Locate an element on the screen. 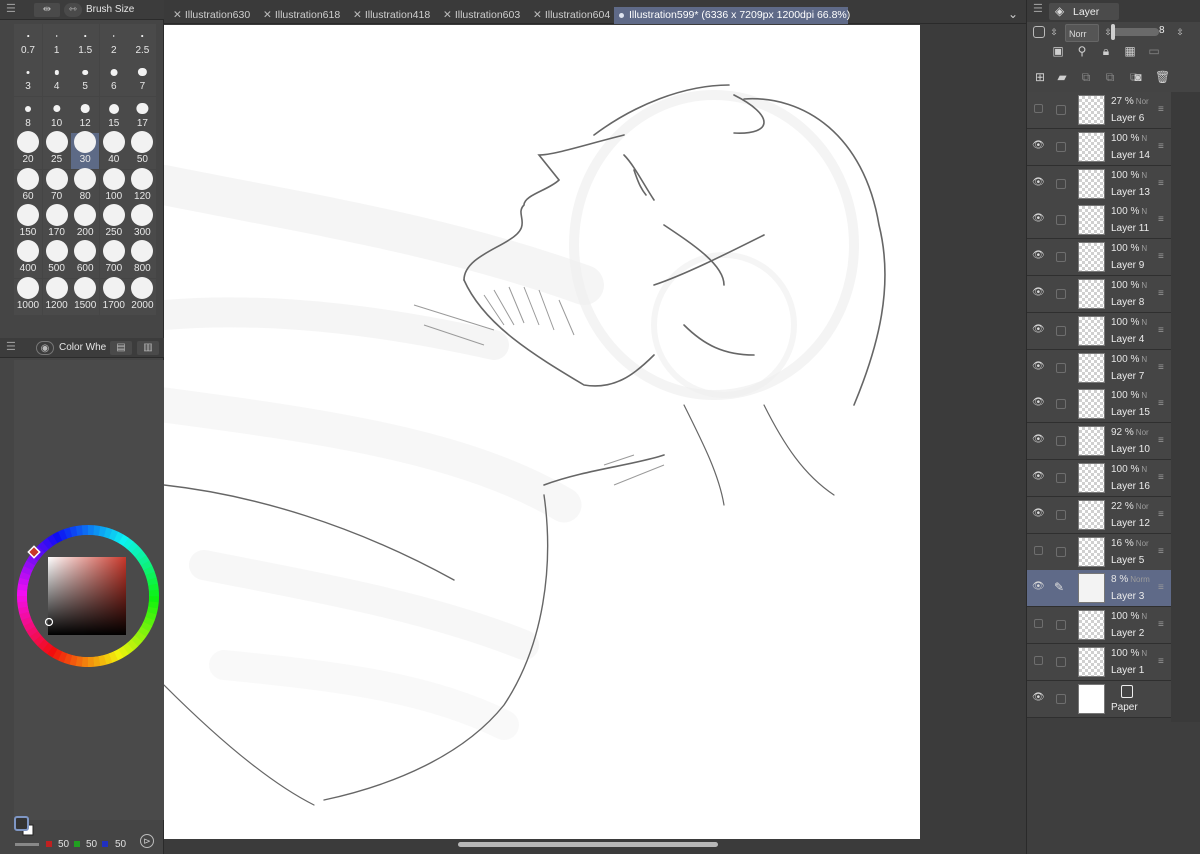 This screenshot has height=854, width=1200. brush-size-option: 8 is located at coordinates (28, 114).